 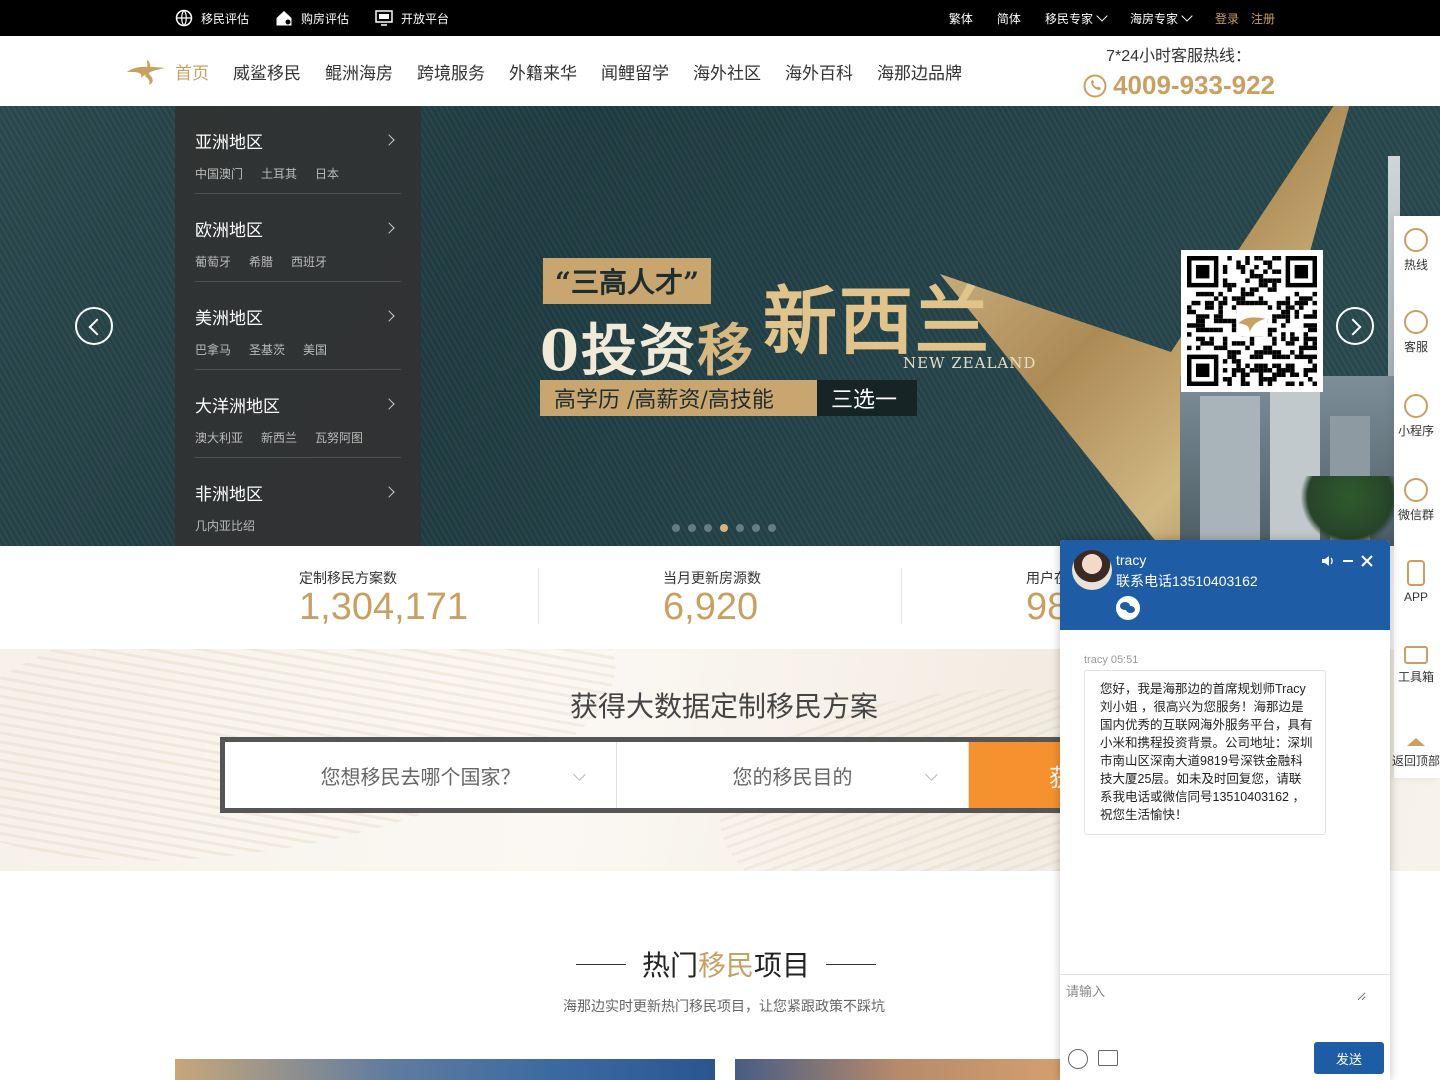 I want to click on region-title: 大洋洲地区, so click(x=237, y=406).